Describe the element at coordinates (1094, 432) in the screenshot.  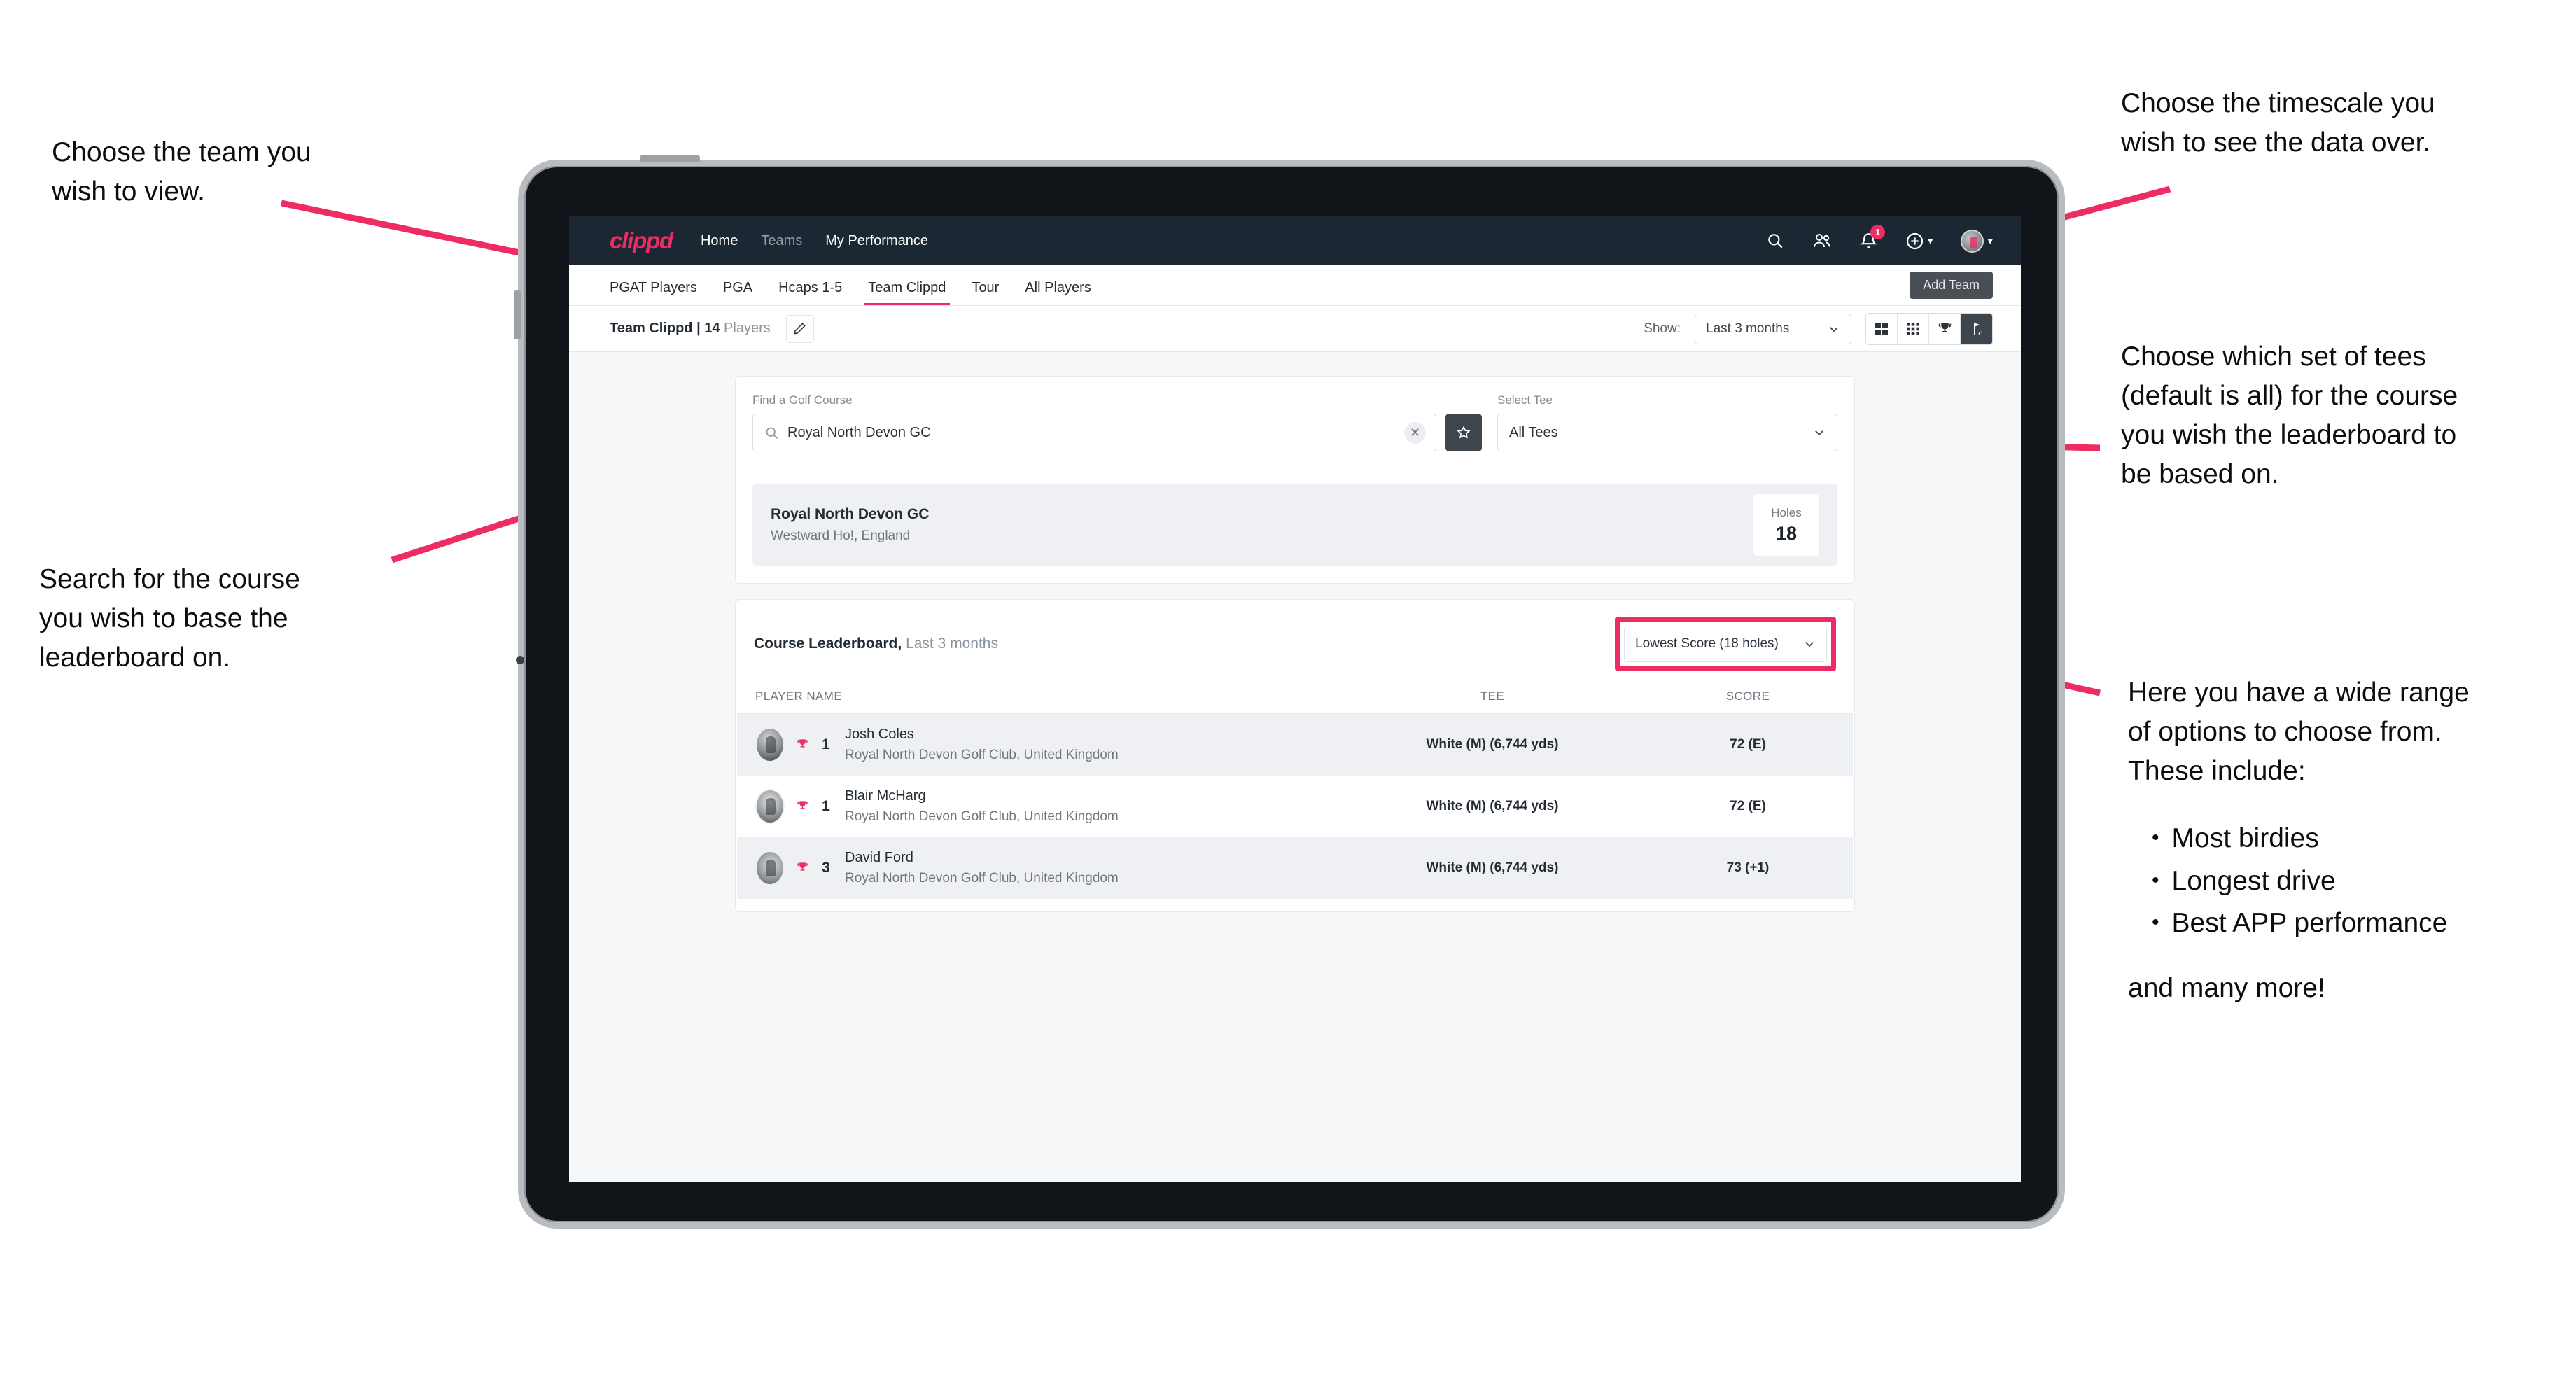
I see `course-search-input: Royal North Devon GC ✕` at that location.